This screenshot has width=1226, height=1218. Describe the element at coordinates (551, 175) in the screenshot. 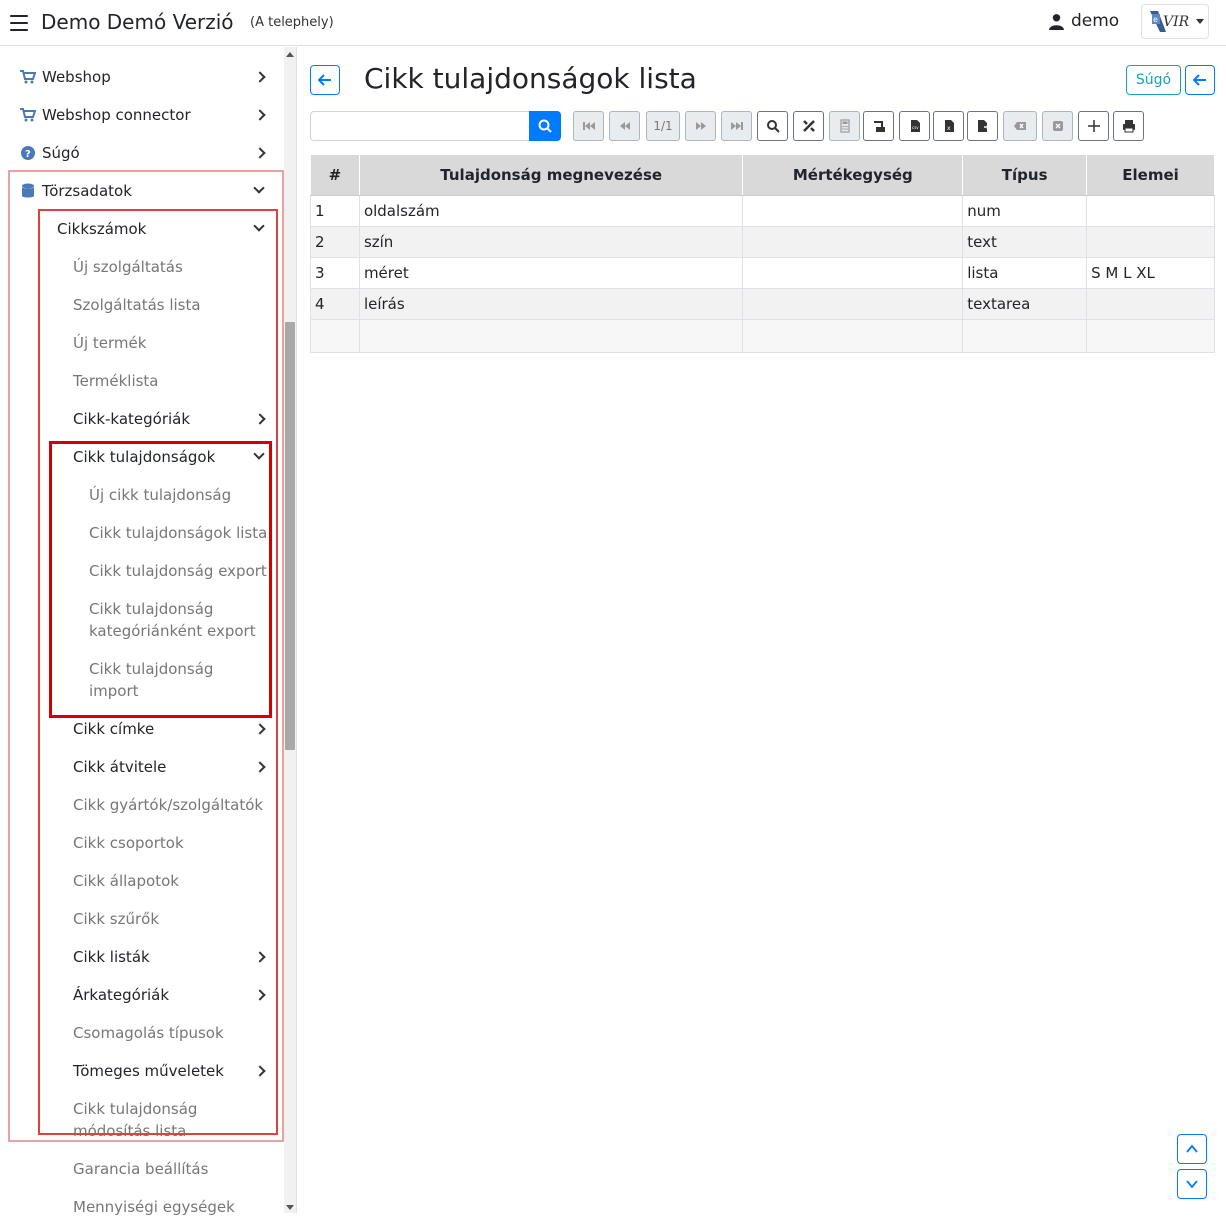

I see `column-header-name: Tulajdonság megnevezése` at that location.